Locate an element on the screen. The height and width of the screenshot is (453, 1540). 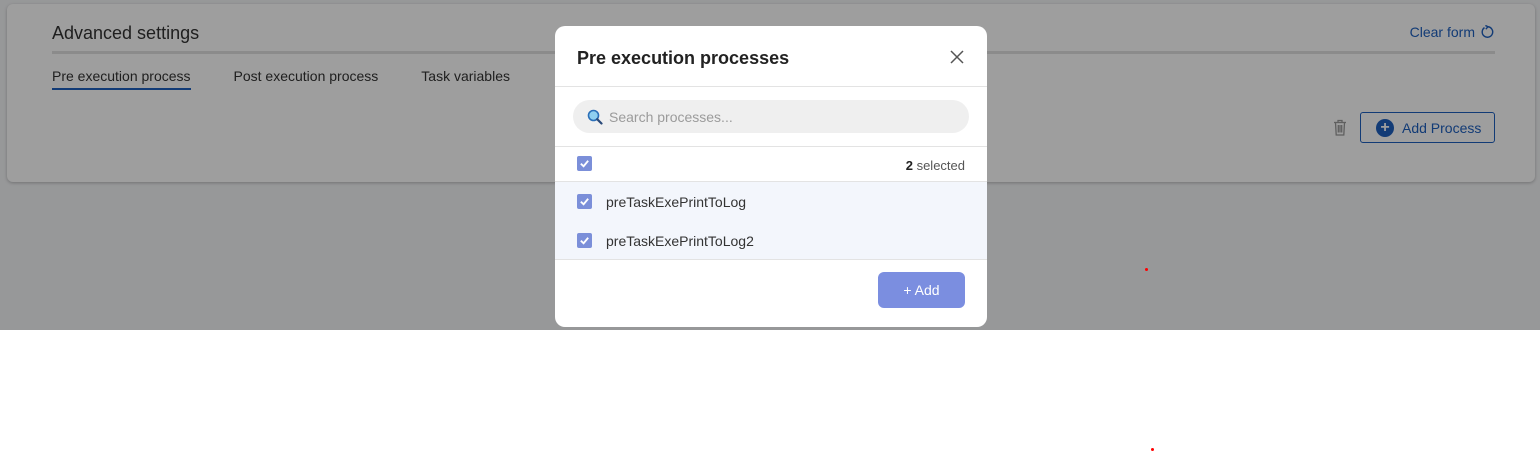
add-button: + Add is located at coordinates (921, 290).